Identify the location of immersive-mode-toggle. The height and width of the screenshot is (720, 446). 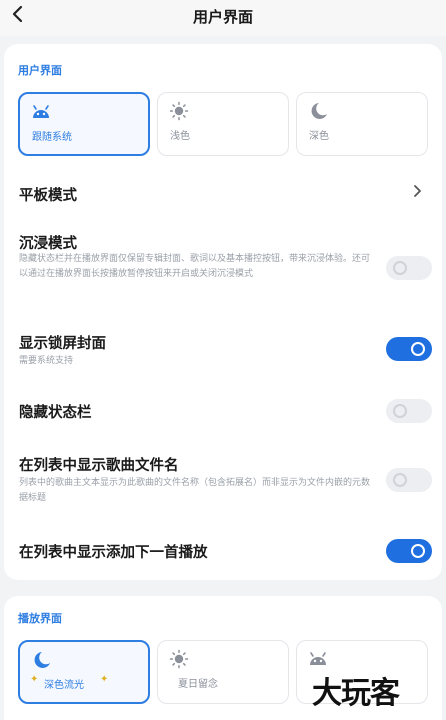
(409, 268).